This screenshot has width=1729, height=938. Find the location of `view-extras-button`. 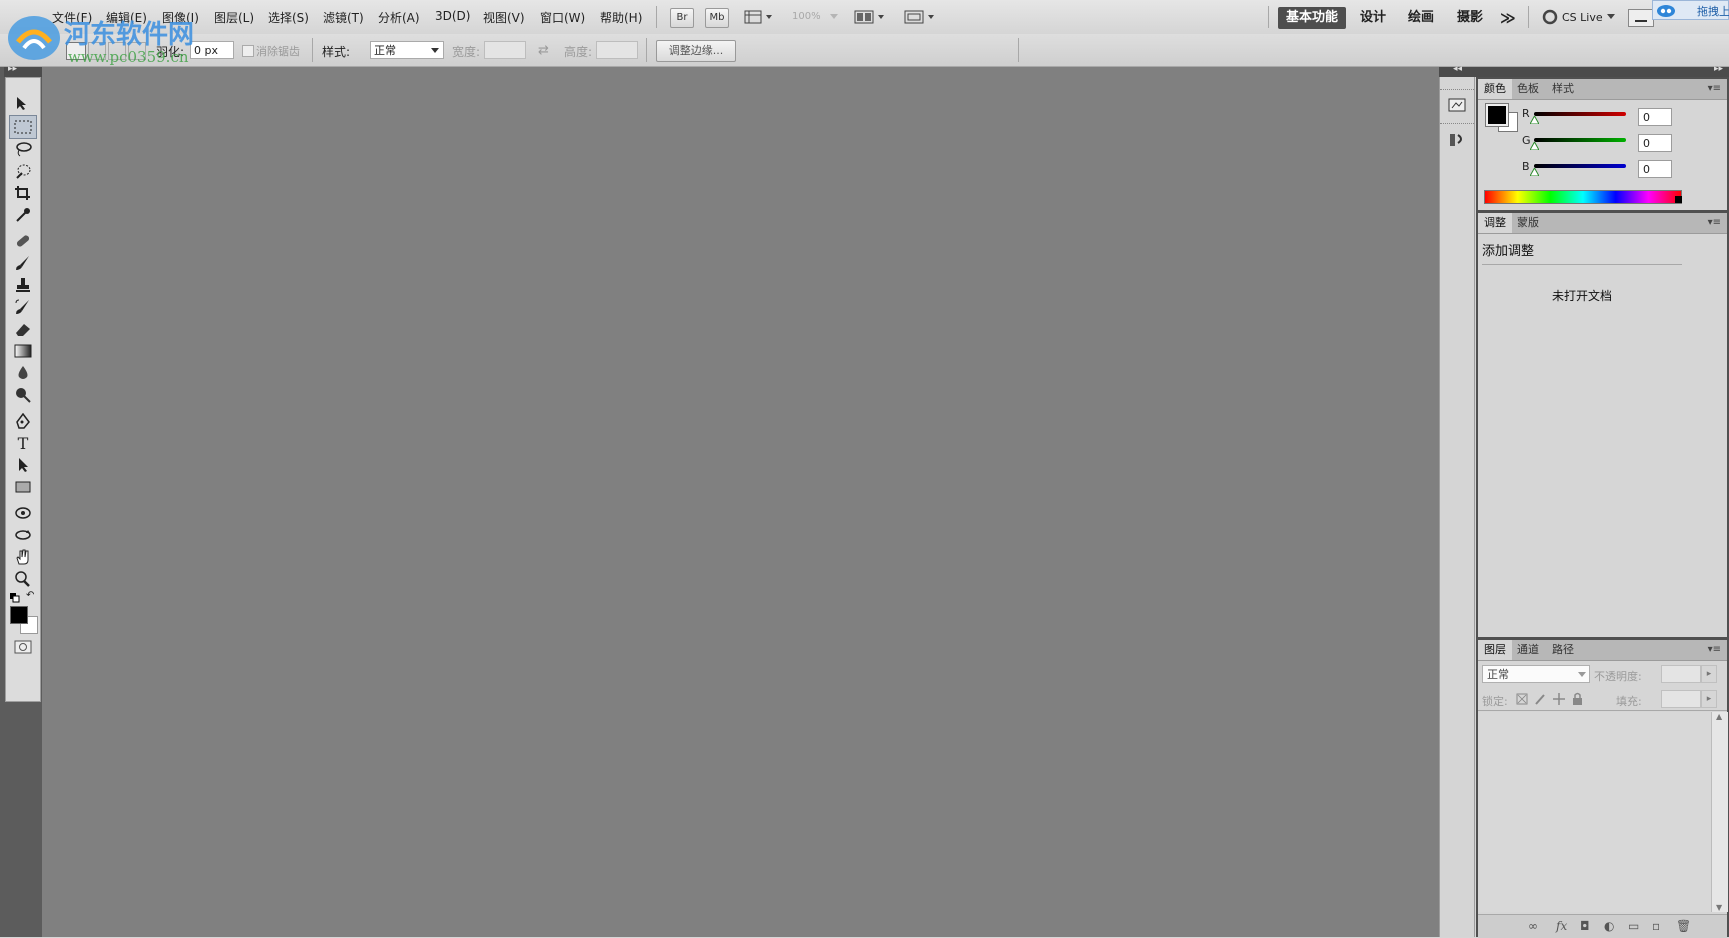

view-extras-button is located at coordinates (759, 18).